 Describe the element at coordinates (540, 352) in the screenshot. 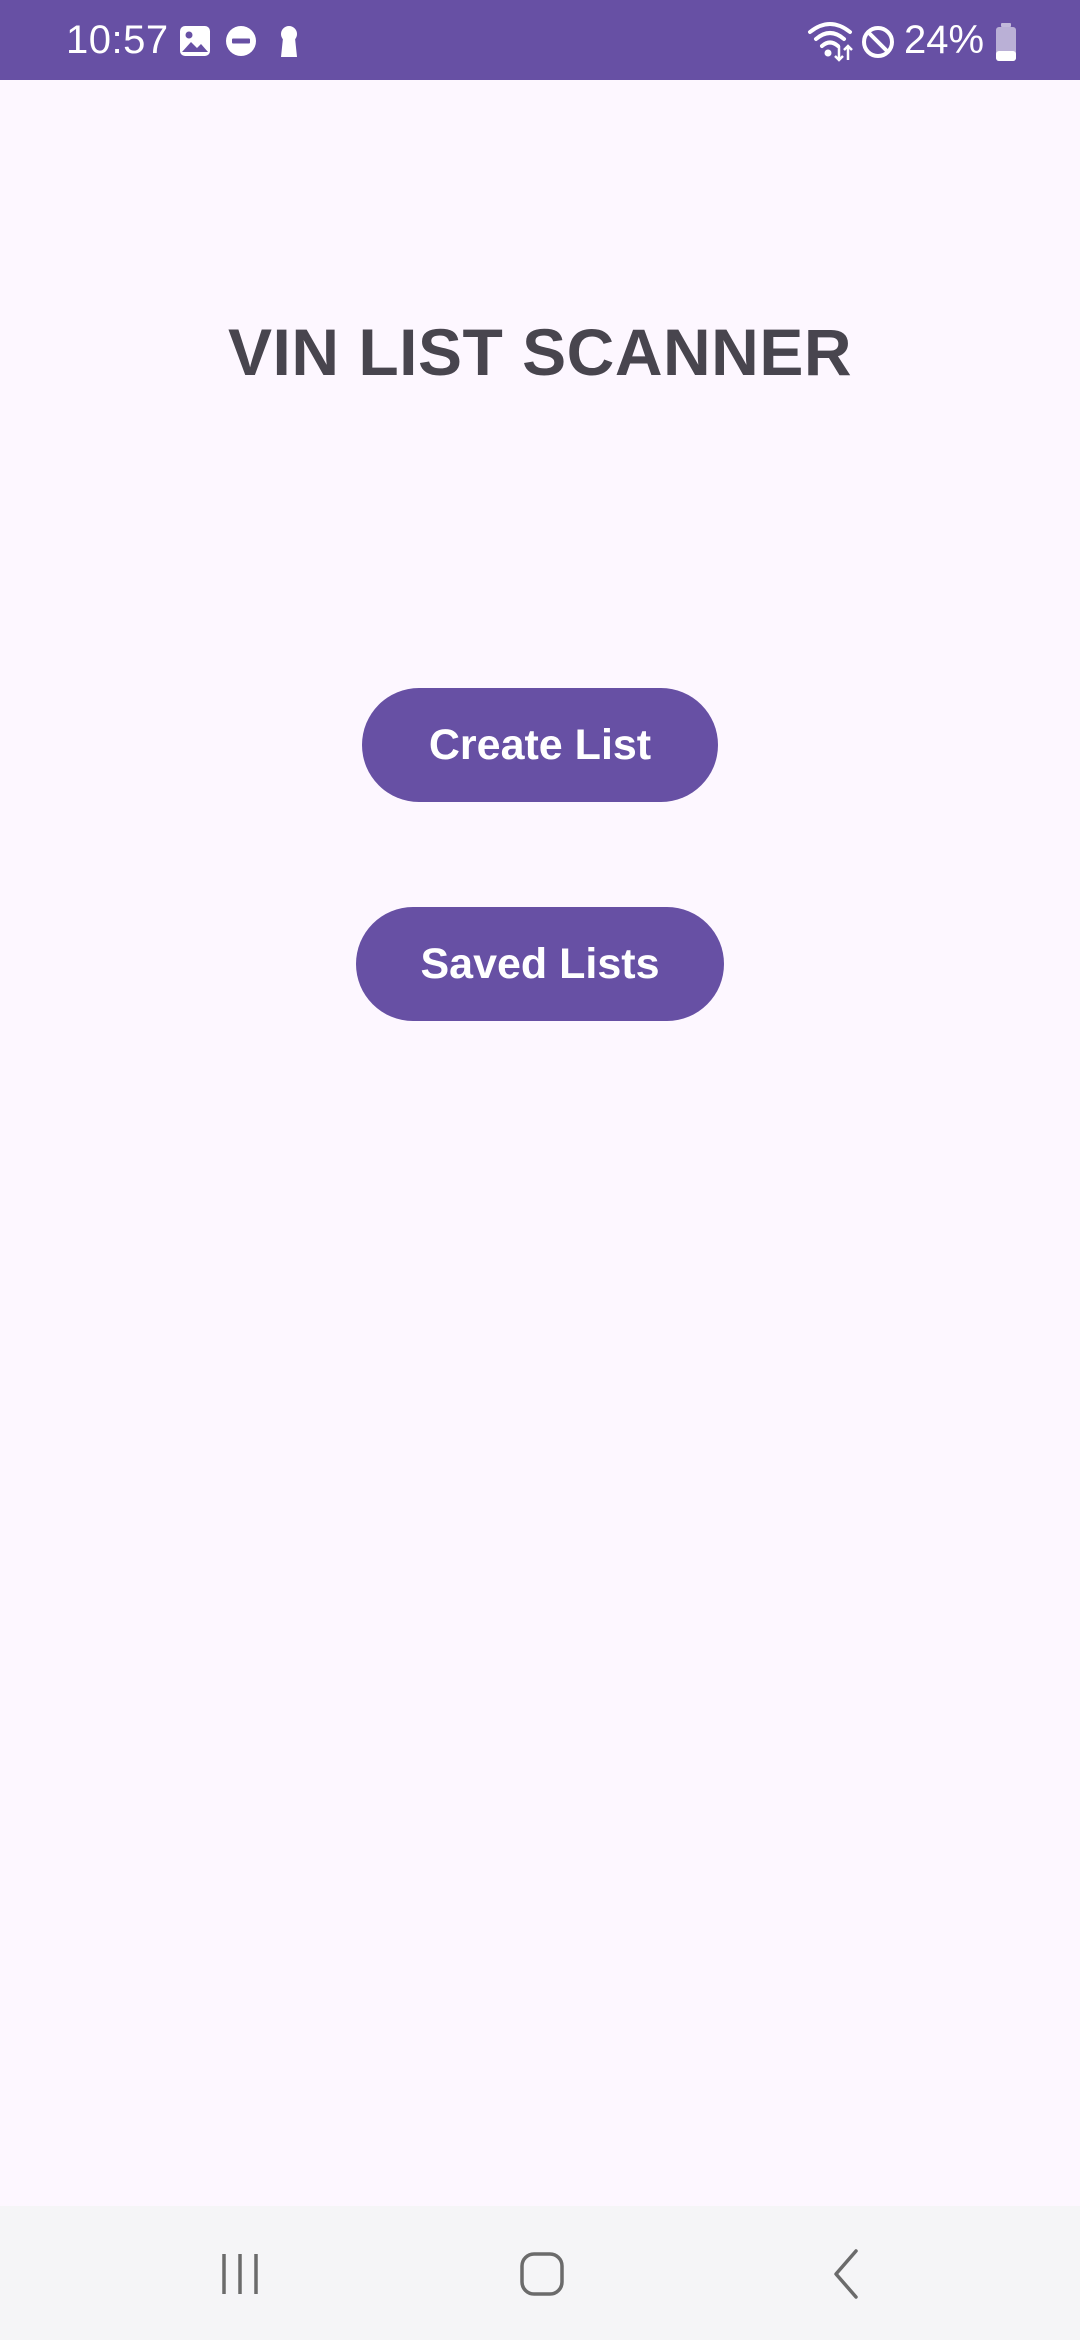

I see `app-title: VIN LIST SCANNER` at that location.